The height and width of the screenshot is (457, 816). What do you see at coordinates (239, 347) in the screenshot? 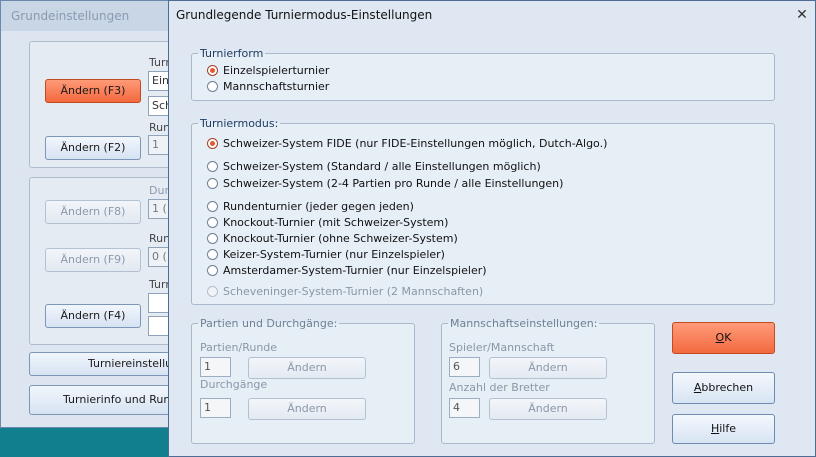
I see `games-per-round-label: Partien/Runde` at bounding box center [239, 347].